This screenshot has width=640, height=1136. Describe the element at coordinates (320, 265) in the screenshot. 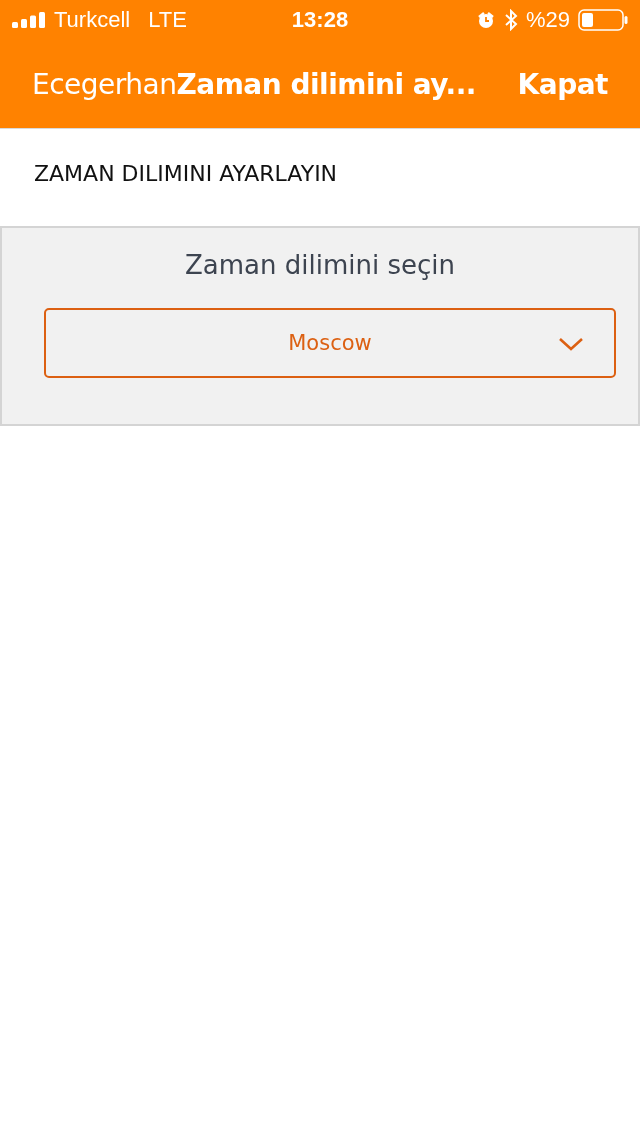

I see `field-label: Zaman dilimini seçin` at that location.